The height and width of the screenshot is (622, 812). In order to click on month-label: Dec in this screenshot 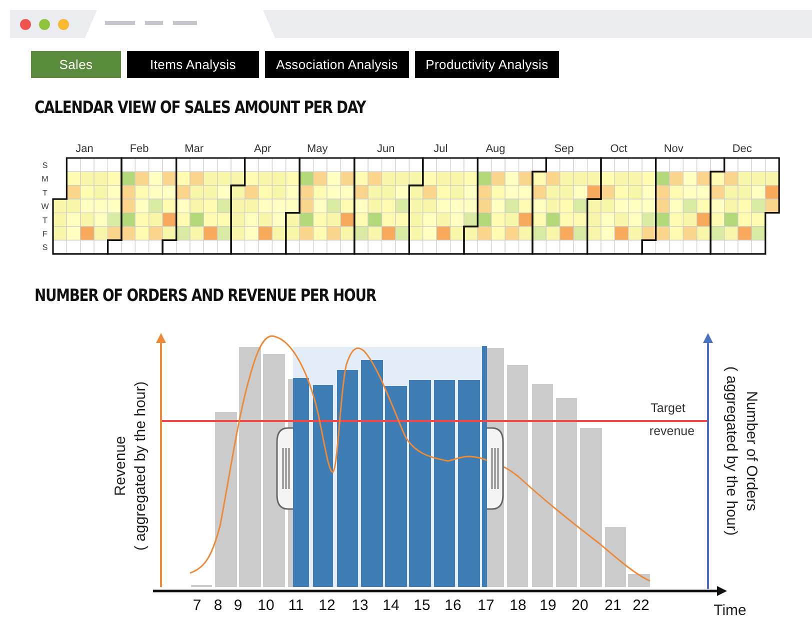, I will do `click(742, 149)`.